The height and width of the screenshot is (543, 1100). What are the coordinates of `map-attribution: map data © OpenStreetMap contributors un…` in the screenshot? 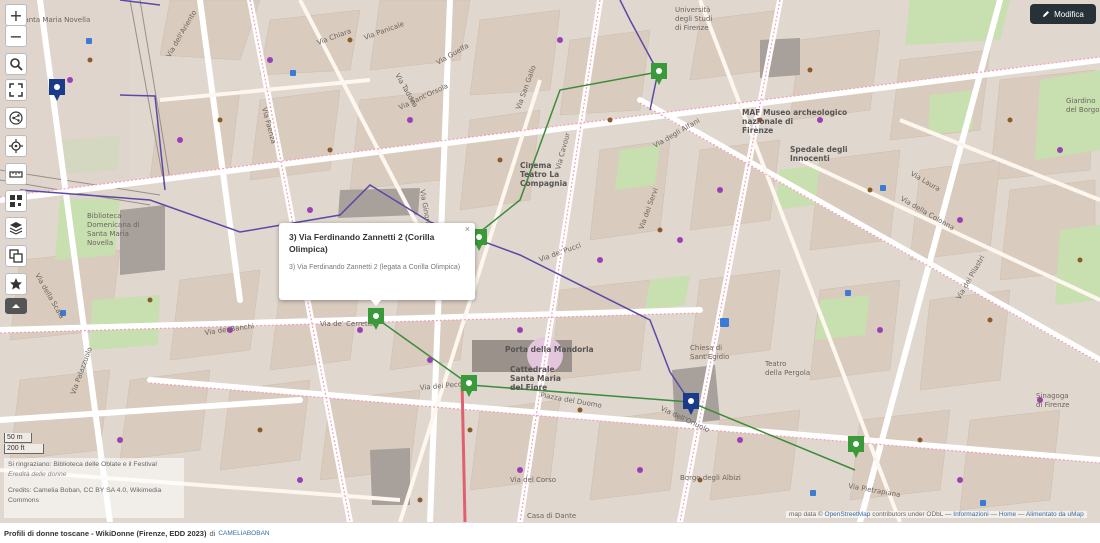 It's located at (936, 514).